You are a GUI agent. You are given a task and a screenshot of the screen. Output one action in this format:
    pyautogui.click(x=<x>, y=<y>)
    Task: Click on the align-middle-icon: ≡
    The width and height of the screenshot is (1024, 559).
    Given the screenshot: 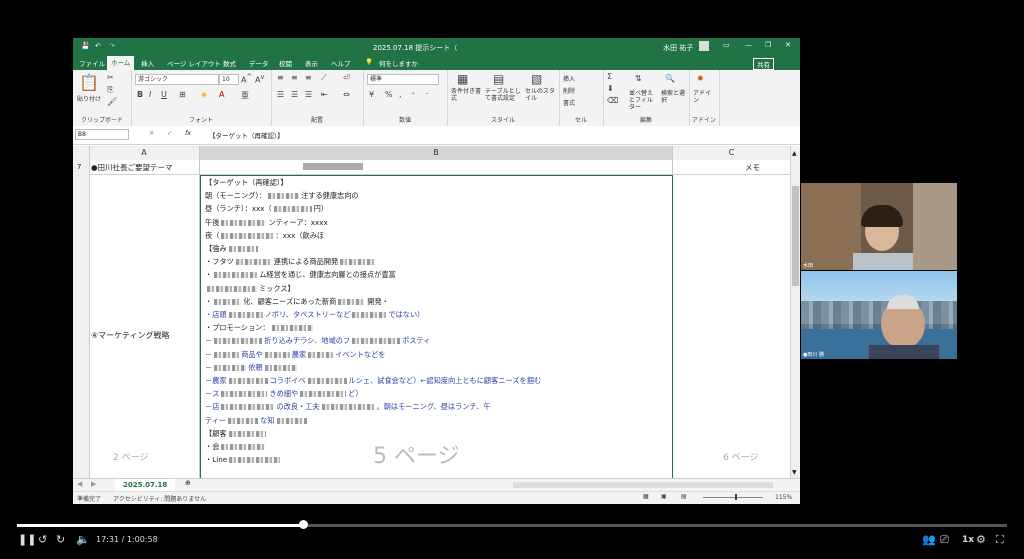 What is the action you would take?
    pyautogui.click(x=294, y=77)
    